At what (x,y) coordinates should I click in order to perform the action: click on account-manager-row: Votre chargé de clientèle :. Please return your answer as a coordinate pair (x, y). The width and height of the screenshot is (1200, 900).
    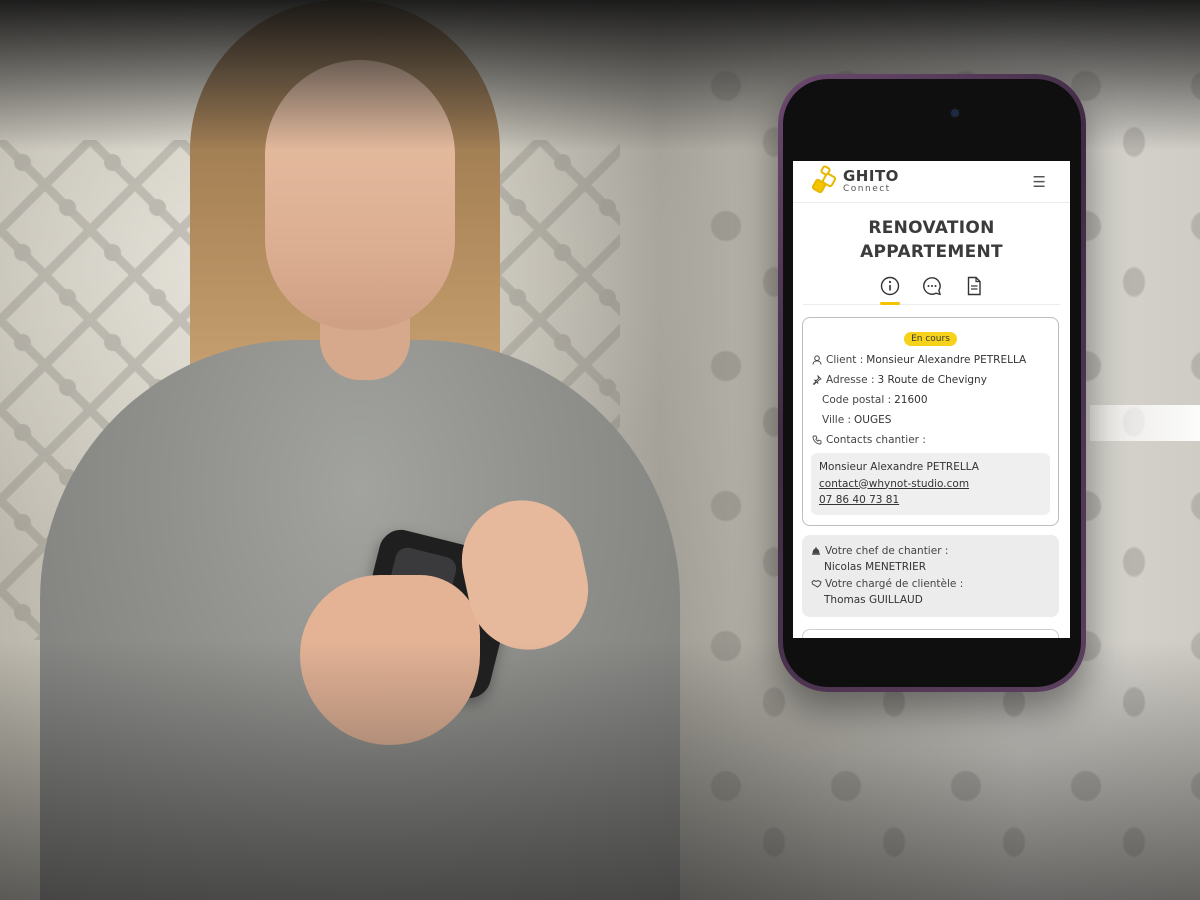
    Looking at the image, I should click on (929, 584).